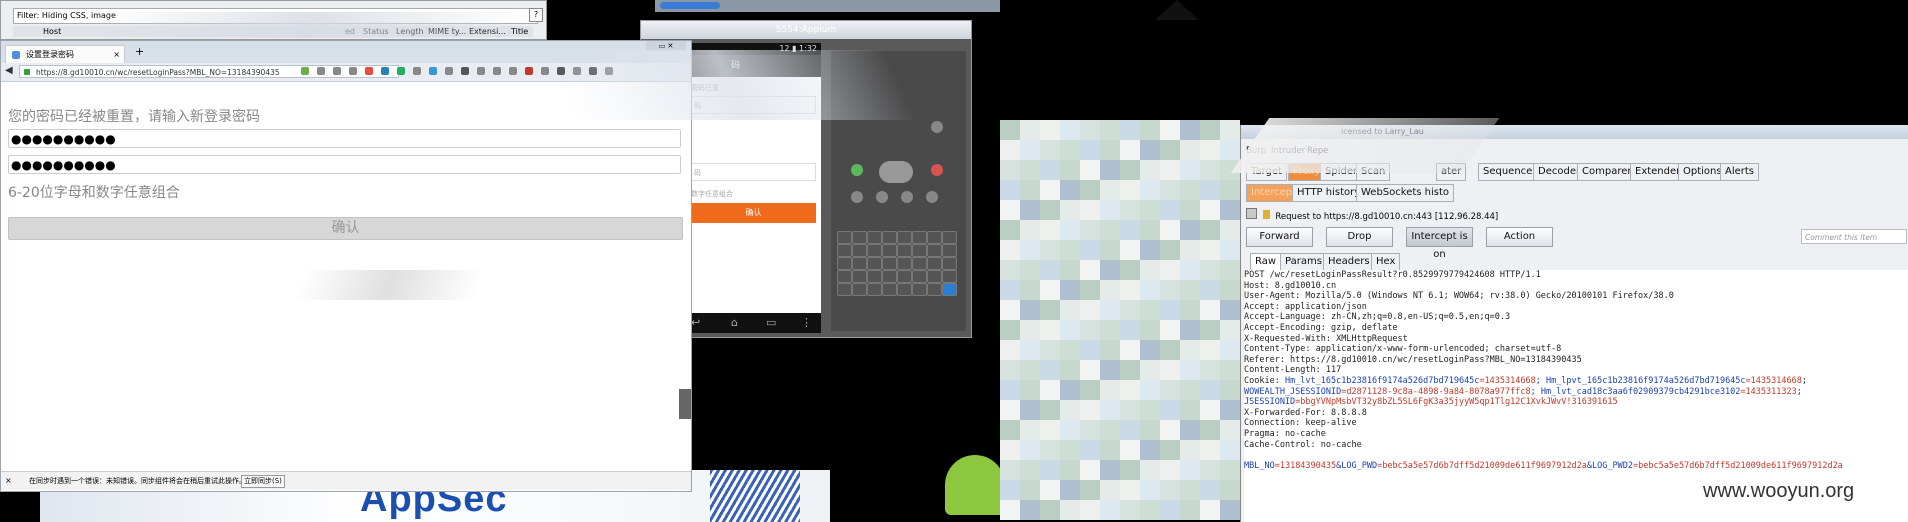 The width and height of the screenshot is (1908, 522). What do you see at coordinates (344, 138) in the screenshot?
I see `password-input-1: ●●●●●●●●●●` at bounding box center [344, 138].